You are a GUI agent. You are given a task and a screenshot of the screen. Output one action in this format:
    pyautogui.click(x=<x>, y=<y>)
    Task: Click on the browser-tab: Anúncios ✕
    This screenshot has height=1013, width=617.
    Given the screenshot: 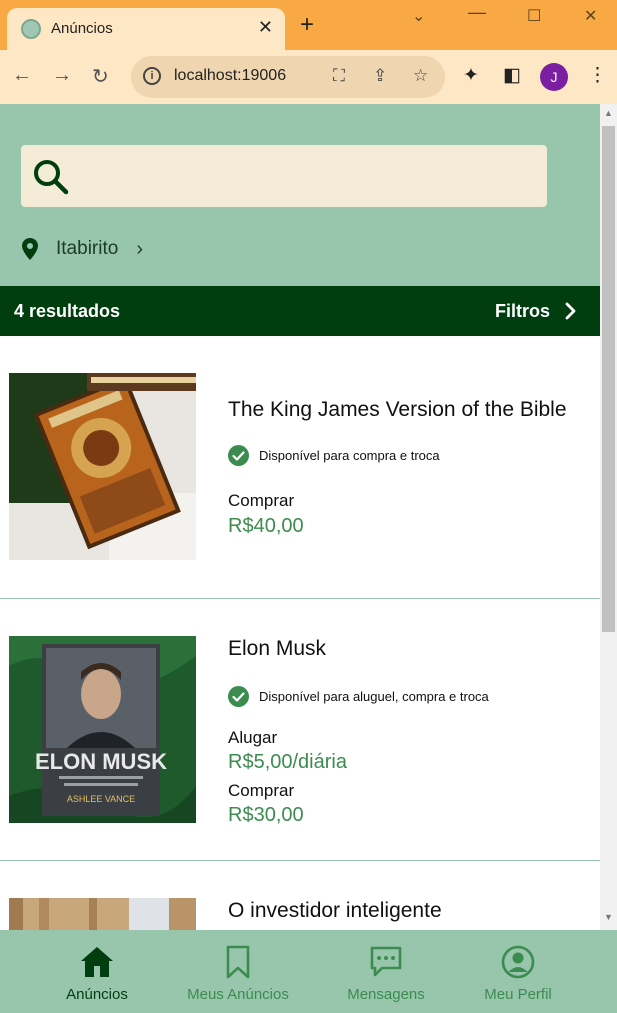 What is the action you would take?
    pyautogui.click(x=146, y=29)
    